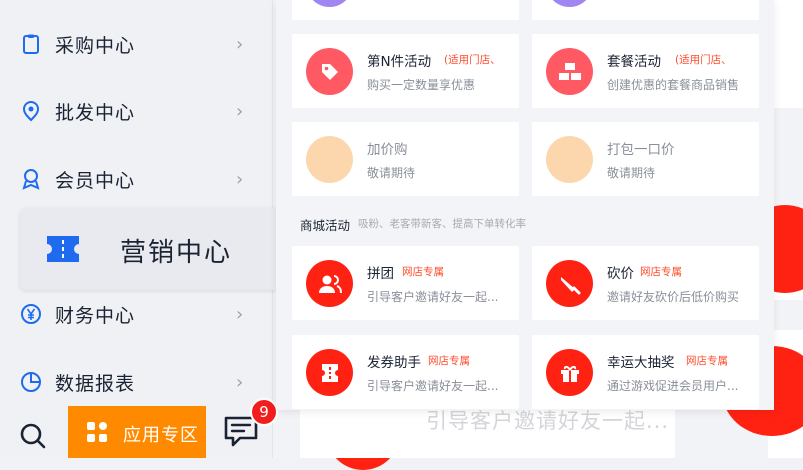  I want to click on sidebar-item-marketing: 营销中心, so click(151, 249).